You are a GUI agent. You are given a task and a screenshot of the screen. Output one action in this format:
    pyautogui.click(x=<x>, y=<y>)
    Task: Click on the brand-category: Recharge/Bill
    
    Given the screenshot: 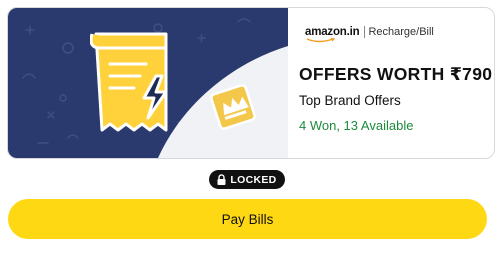 What is the action you would take?
    pyautogui.click(x=401, y=32)
    